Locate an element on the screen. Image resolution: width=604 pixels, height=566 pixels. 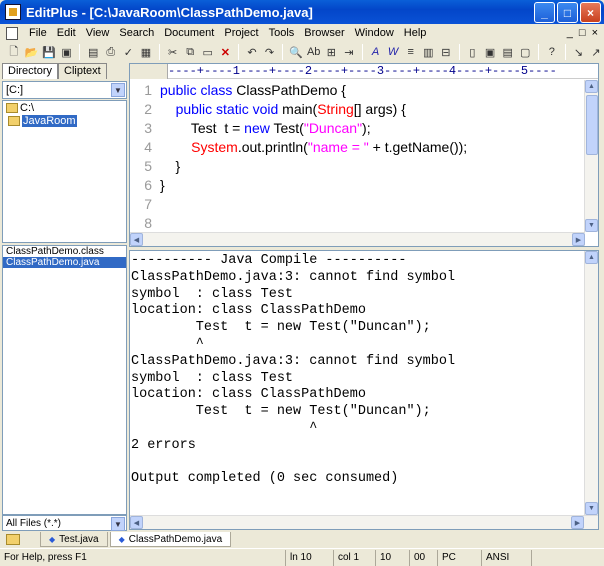
doc-tab-label: ClassPathDemo.java is located at coordinates (175, 539).